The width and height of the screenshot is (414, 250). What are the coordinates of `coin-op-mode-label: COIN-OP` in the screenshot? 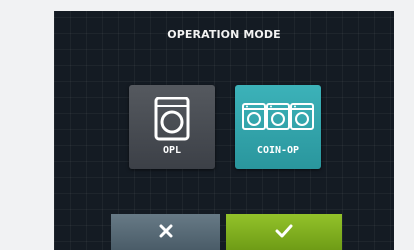 It's located at (278, 150).